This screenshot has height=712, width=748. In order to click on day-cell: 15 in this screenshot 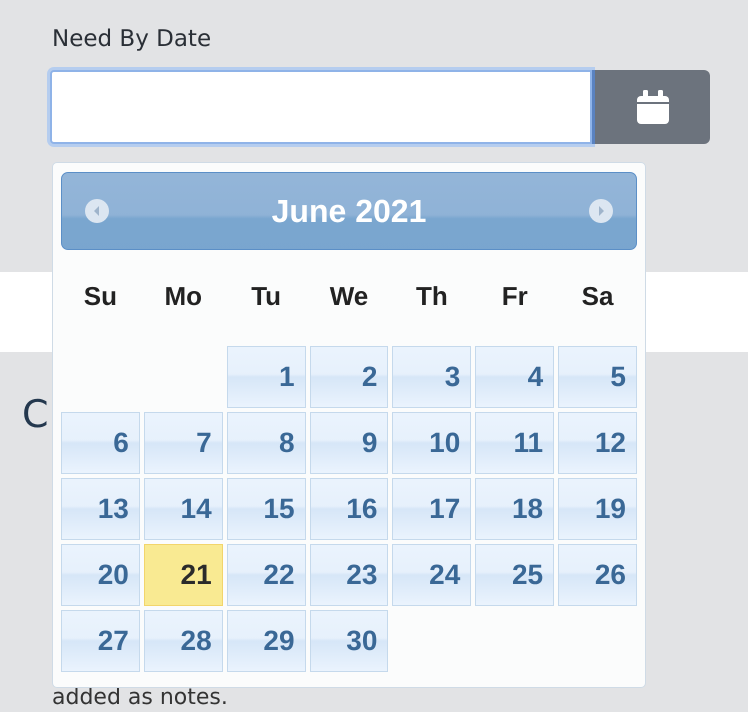, I will do `click(266, 509)`.